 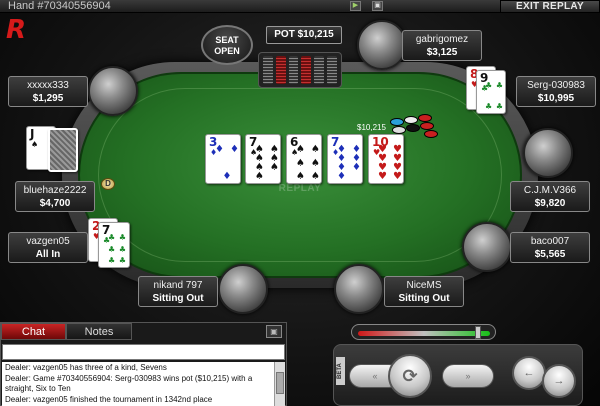 I want to click on replay-icon: ⟳, so click(x=410, y=376).